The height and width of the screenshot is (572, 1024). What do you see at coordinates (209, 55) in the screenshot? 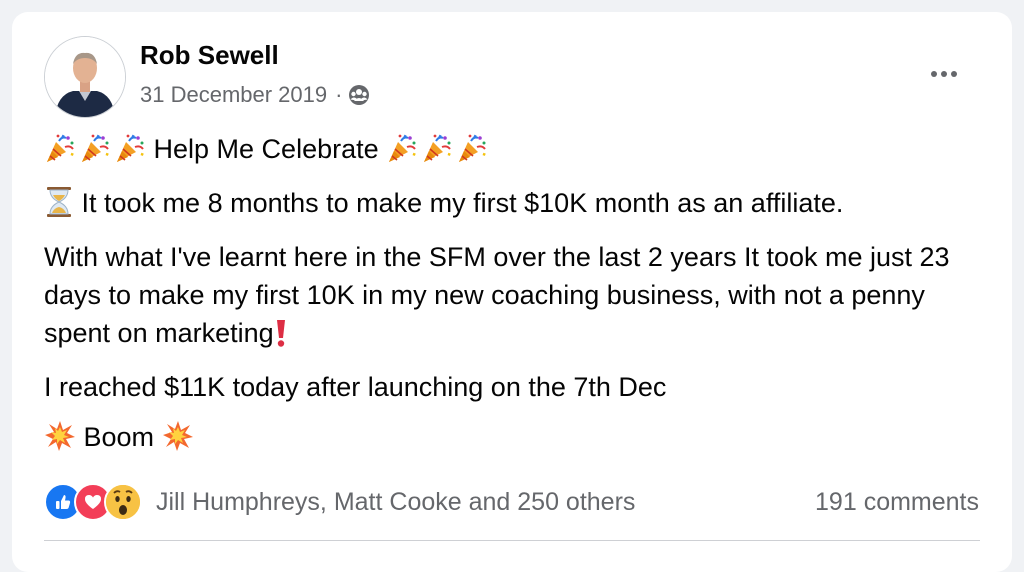
I see `author-name: Rob Sewell` at bounding box center [209, 55].